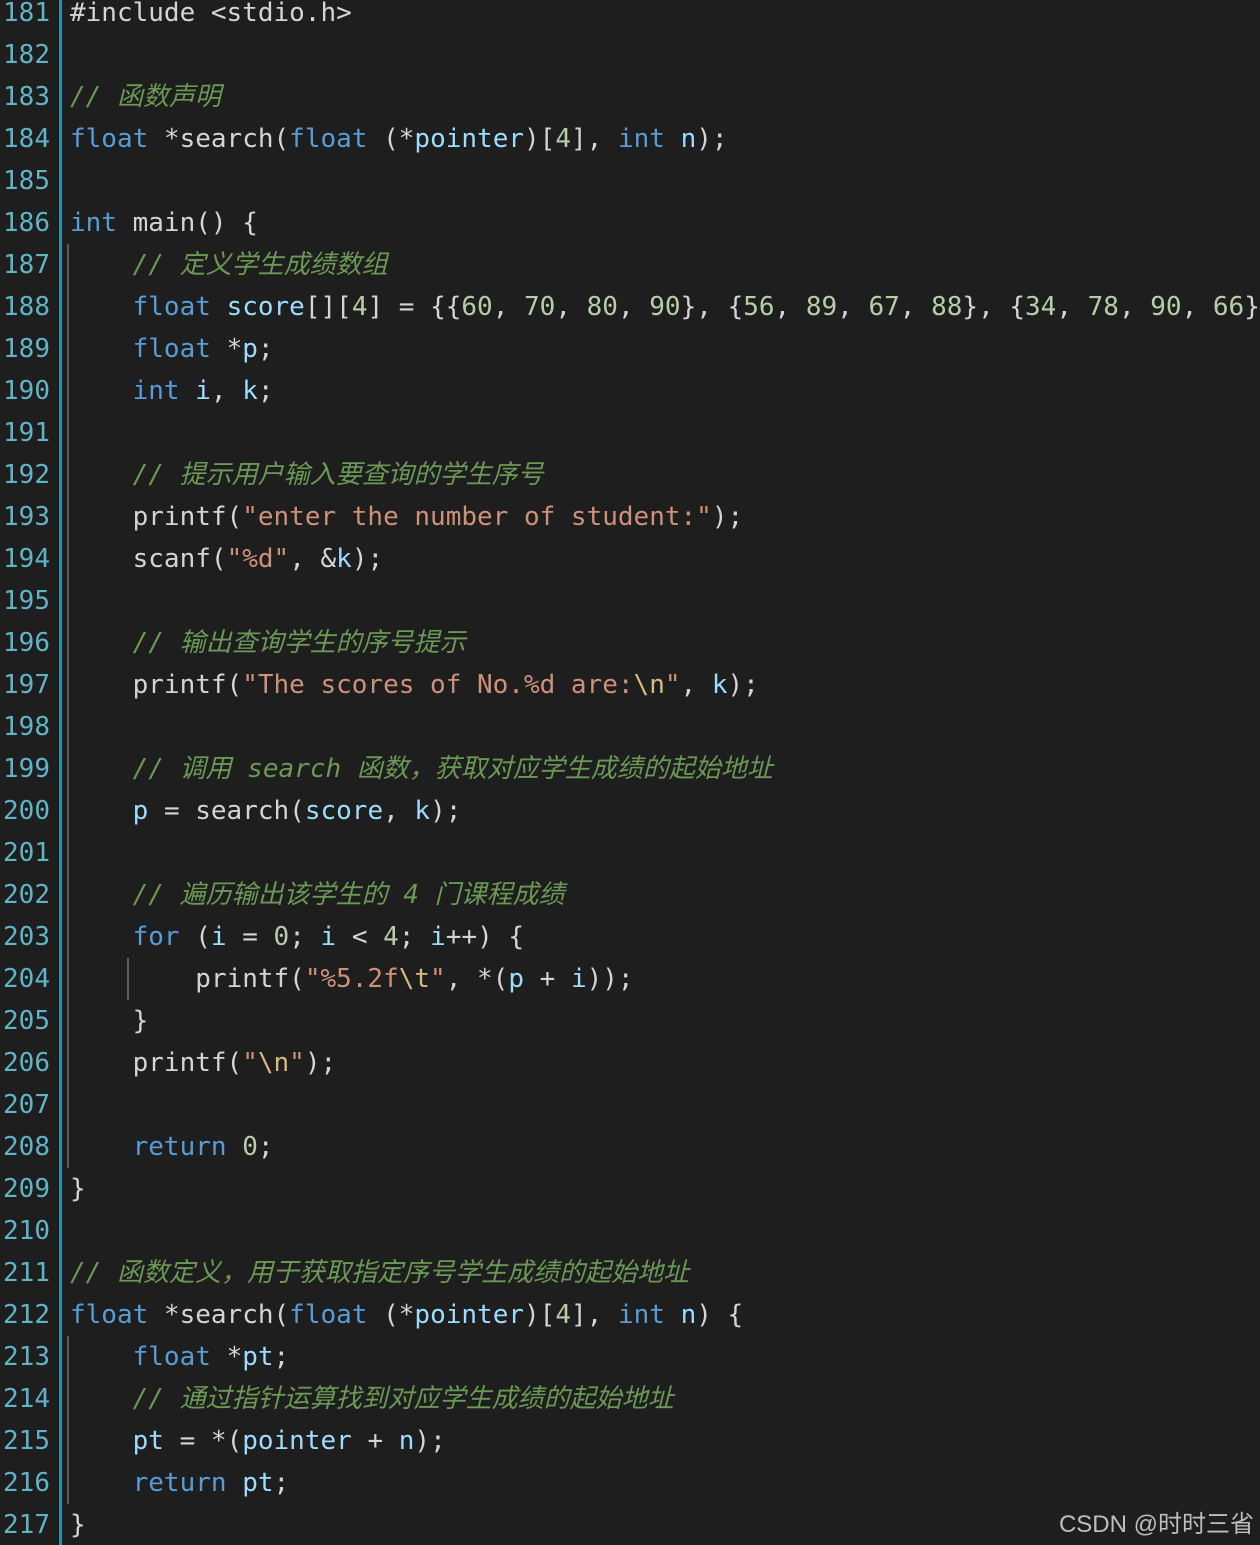  I want to click on line-number: 207, so click(26, 1105).